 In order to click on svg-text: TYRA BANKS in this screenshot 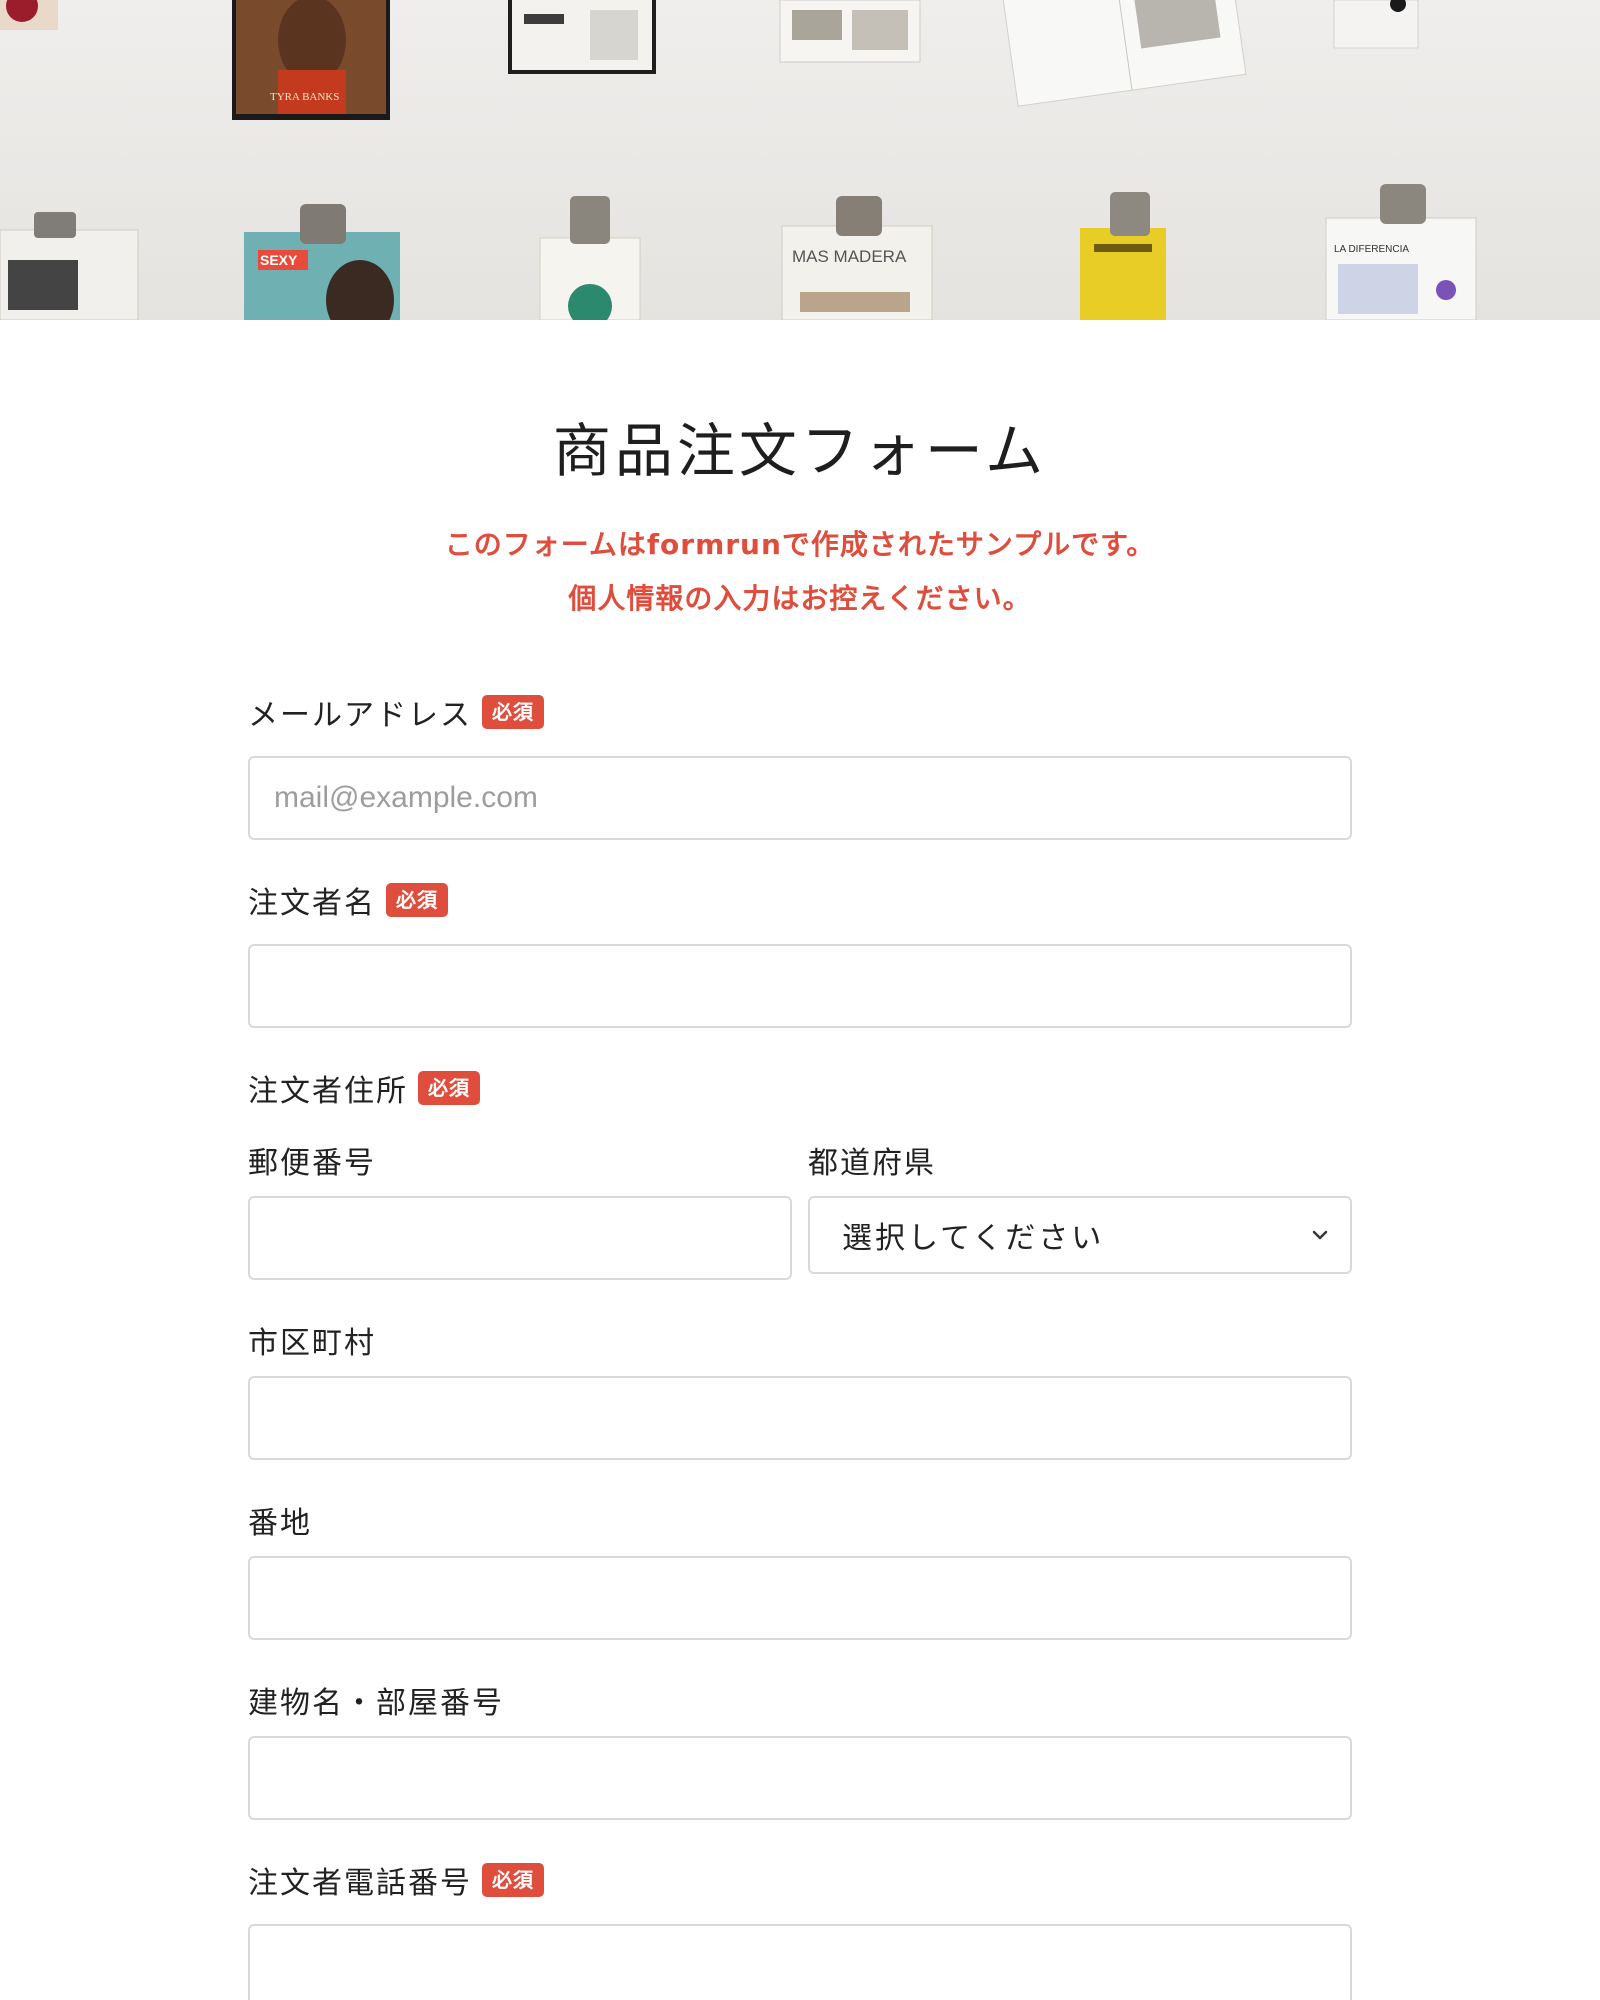, I will do `click(304, 97)`.